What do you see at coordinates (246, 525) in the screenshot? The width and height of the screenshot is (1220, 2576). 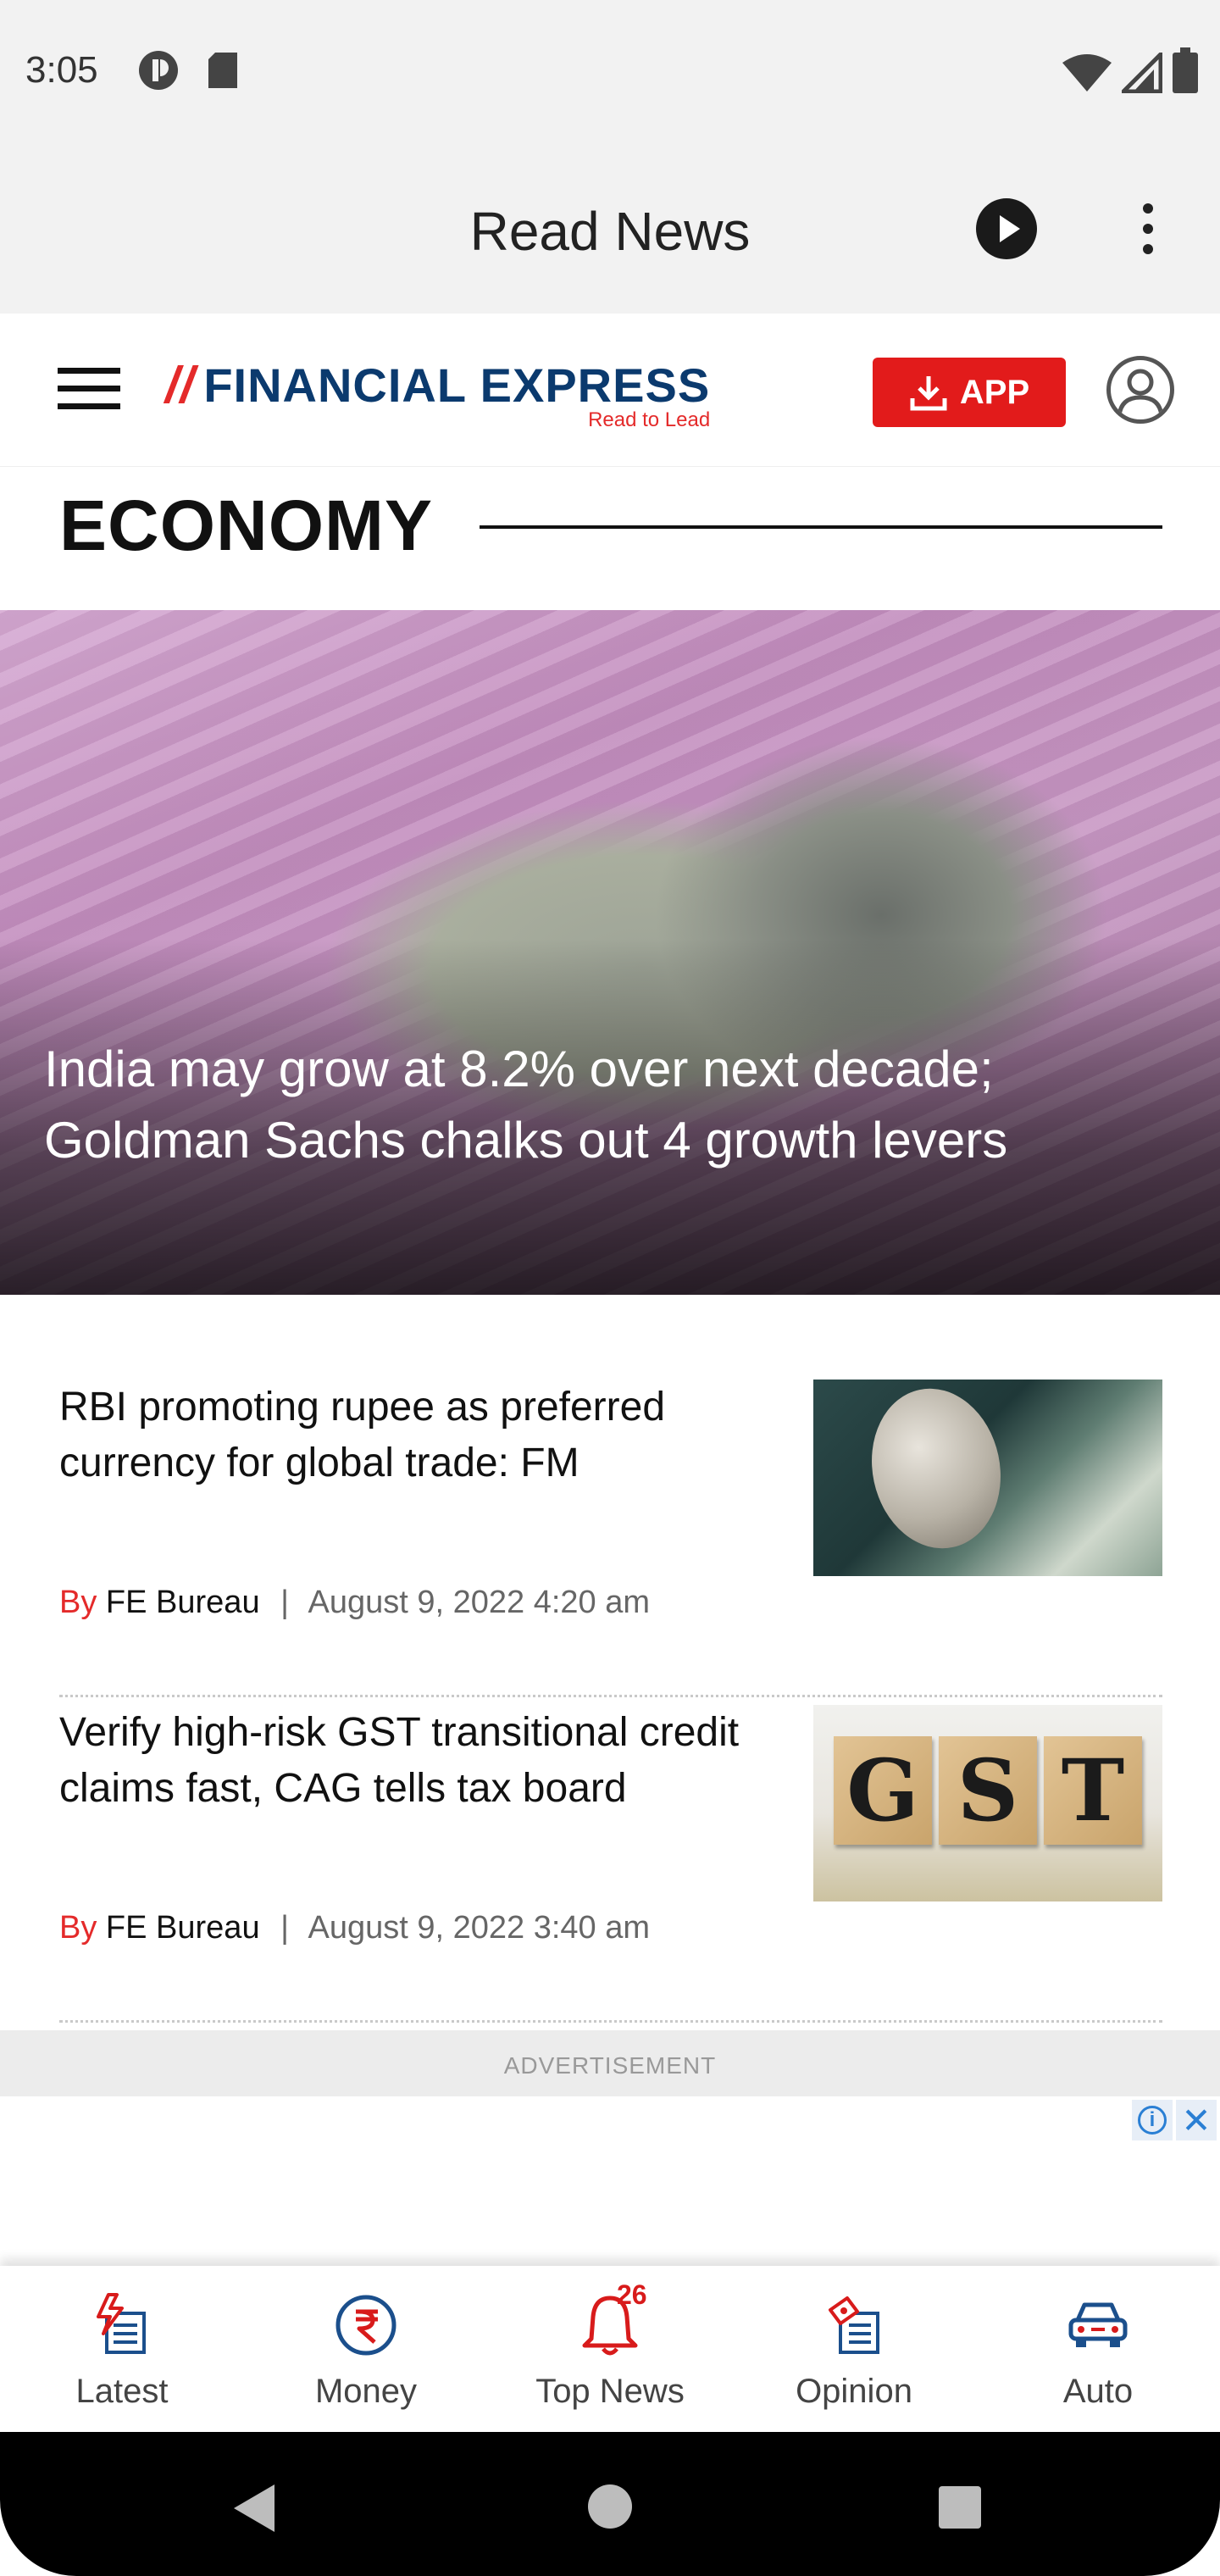 I see `section-title: ECONOMY` at bounding box center [246, 525].